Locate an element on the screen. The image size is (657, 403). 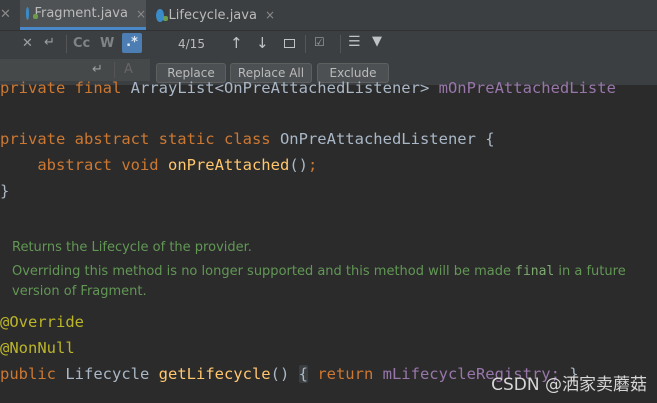
folded-block-brace: { is located at coordinates (303, 374).